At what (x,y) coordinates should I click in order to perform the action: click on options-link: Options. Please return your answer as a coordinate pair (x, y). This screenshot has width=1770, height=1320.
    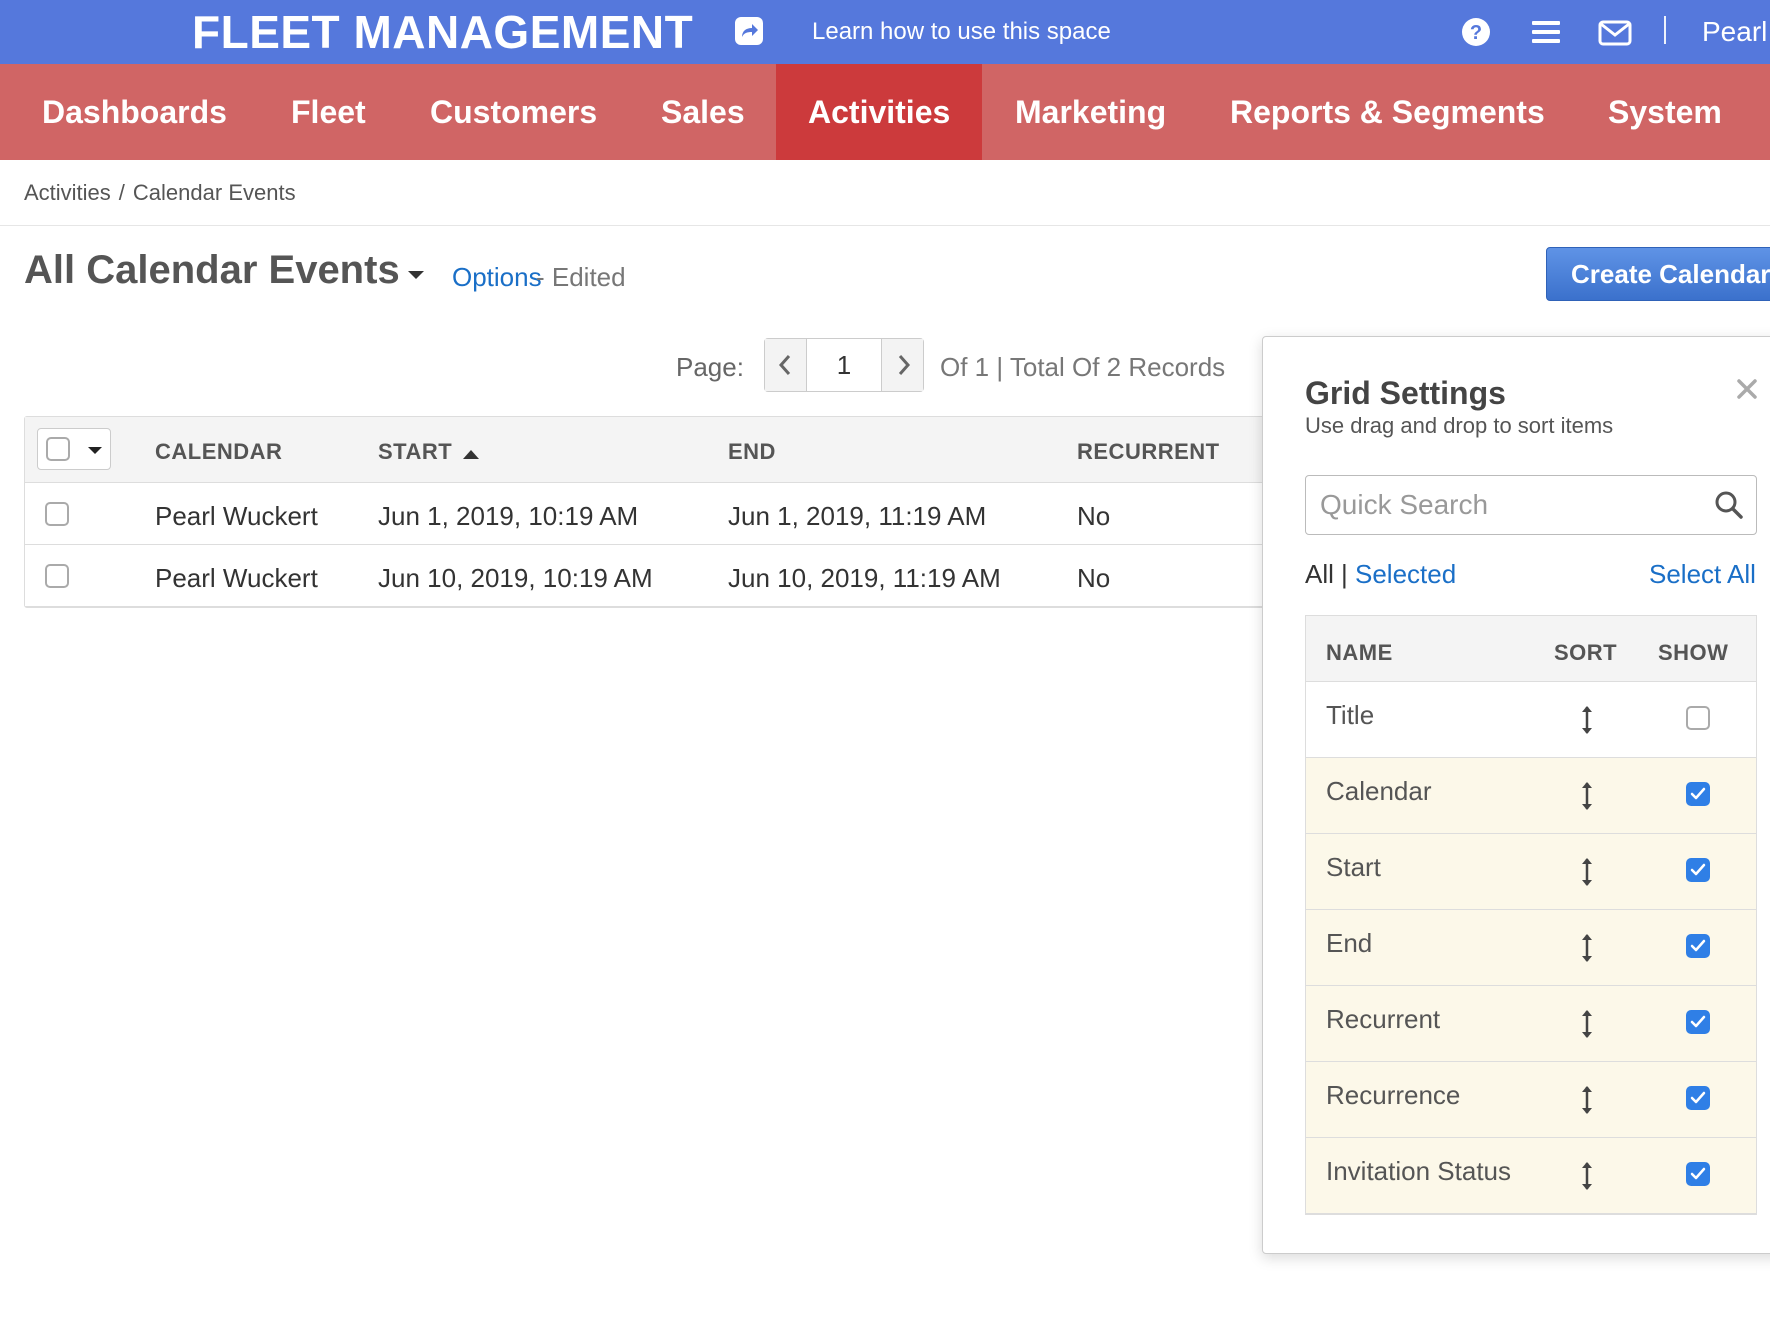
    Looking at the image, I should click on (497, 277).